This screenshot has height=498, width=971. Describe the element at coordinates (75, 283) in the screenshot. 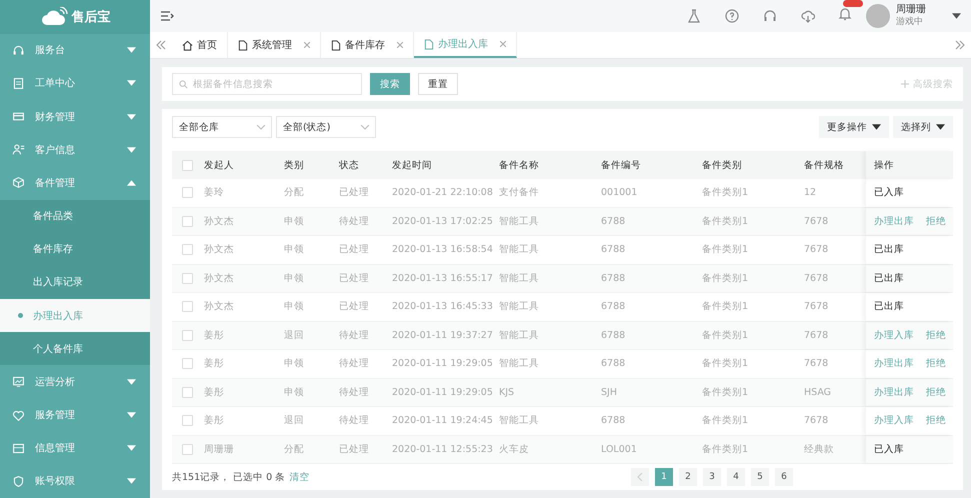

I see `submenu-item: 出入库记录` at that location.